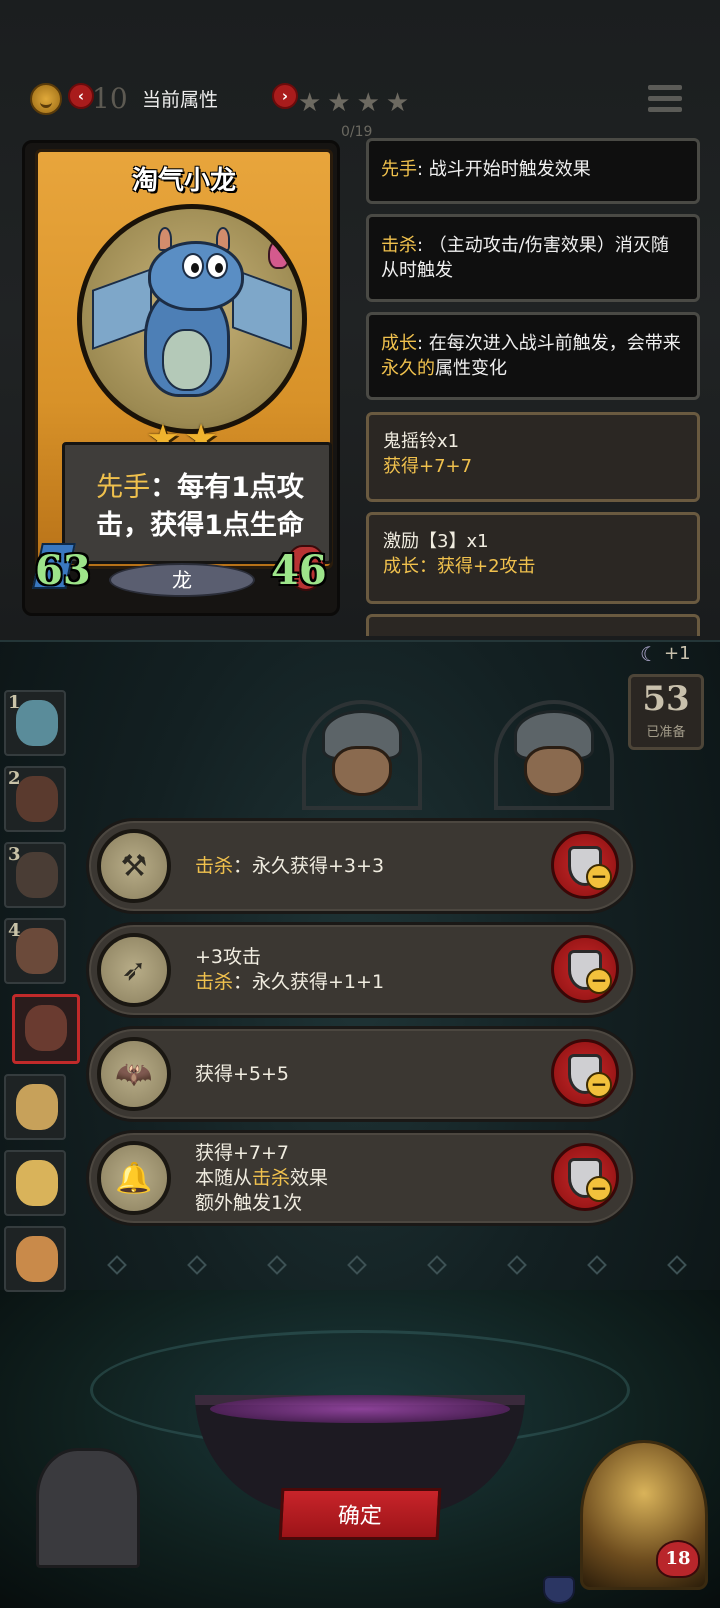 The width and height of the screenshot is (720, 1608). What do you see at coordinates (678, 1559) in the screenshot?
I see `hp-heart: 18` at bounding box center [678, 1559].